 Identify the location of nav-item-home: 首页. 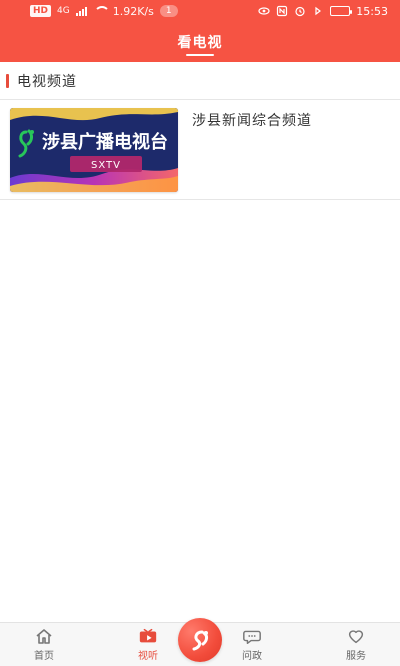
(44, 644).